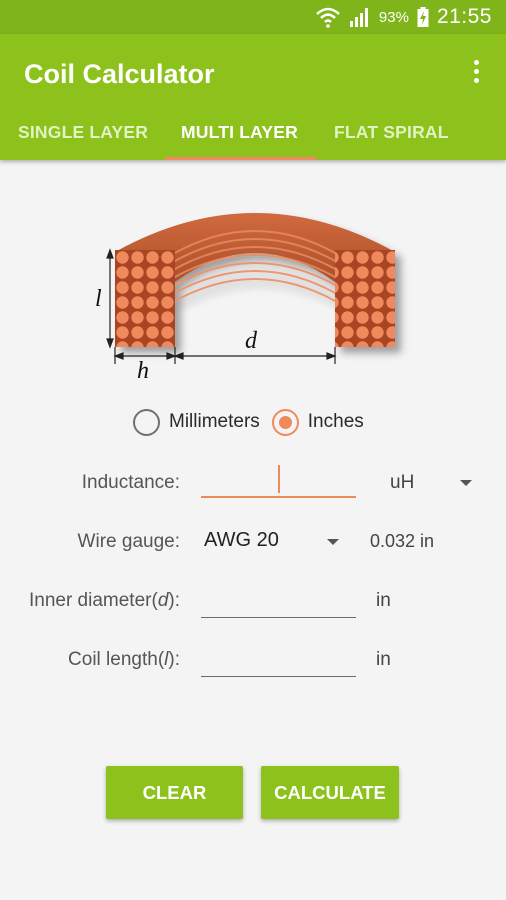  What do you see at coordinates (83, 132) in the screenshot?
I see `tab-single-layer: SINGLE LAYER` at bounding box center [83, 132].